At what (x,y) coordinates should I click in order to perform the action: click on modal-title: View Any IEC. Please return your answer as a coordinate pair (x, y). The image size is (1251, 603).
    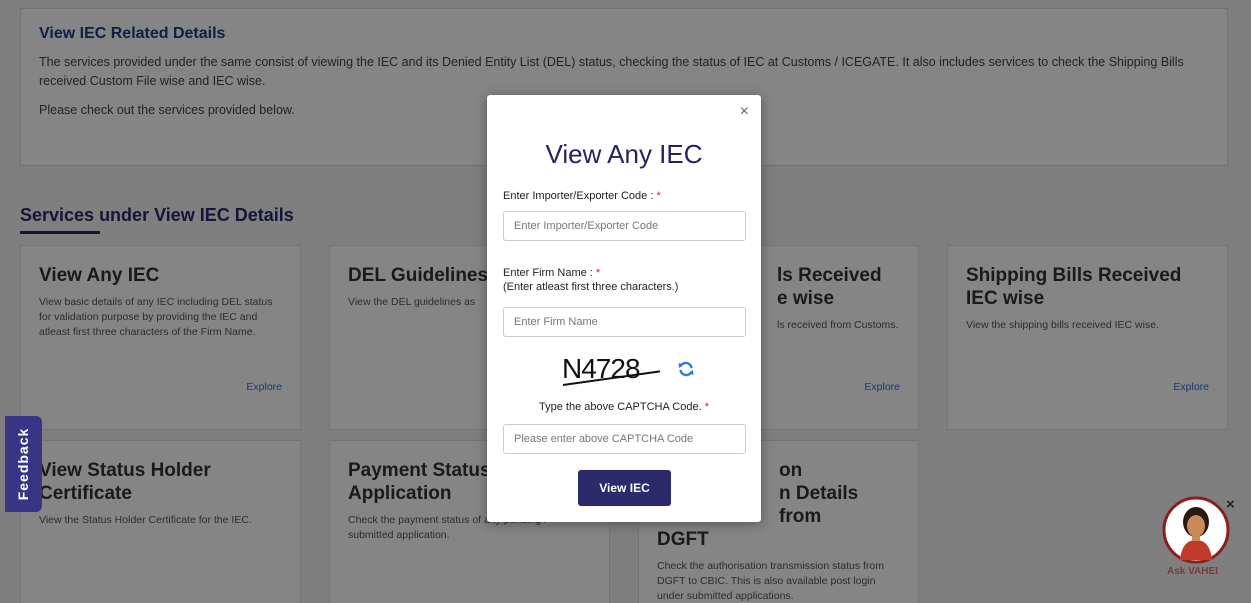
    Looking at the image, I should click on (624, 154).